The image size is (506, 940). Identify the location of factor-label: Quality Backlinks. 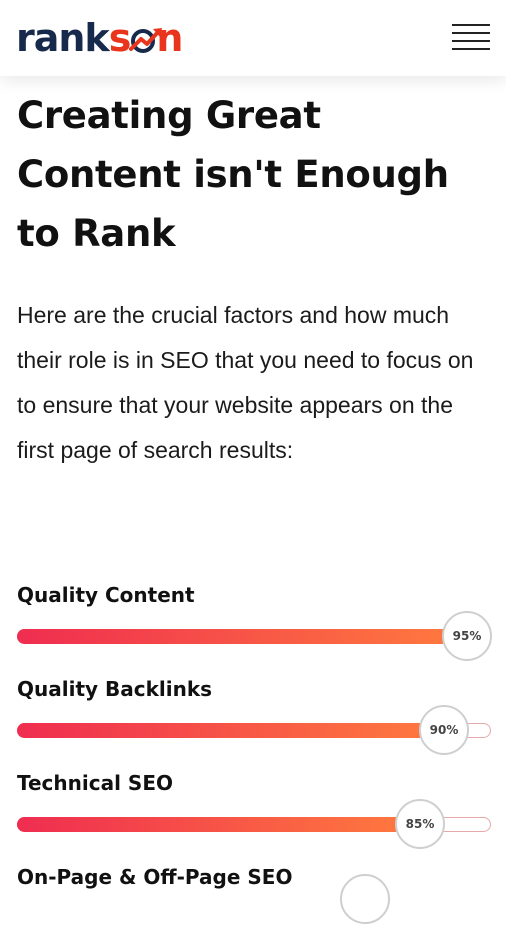
(115, 689).